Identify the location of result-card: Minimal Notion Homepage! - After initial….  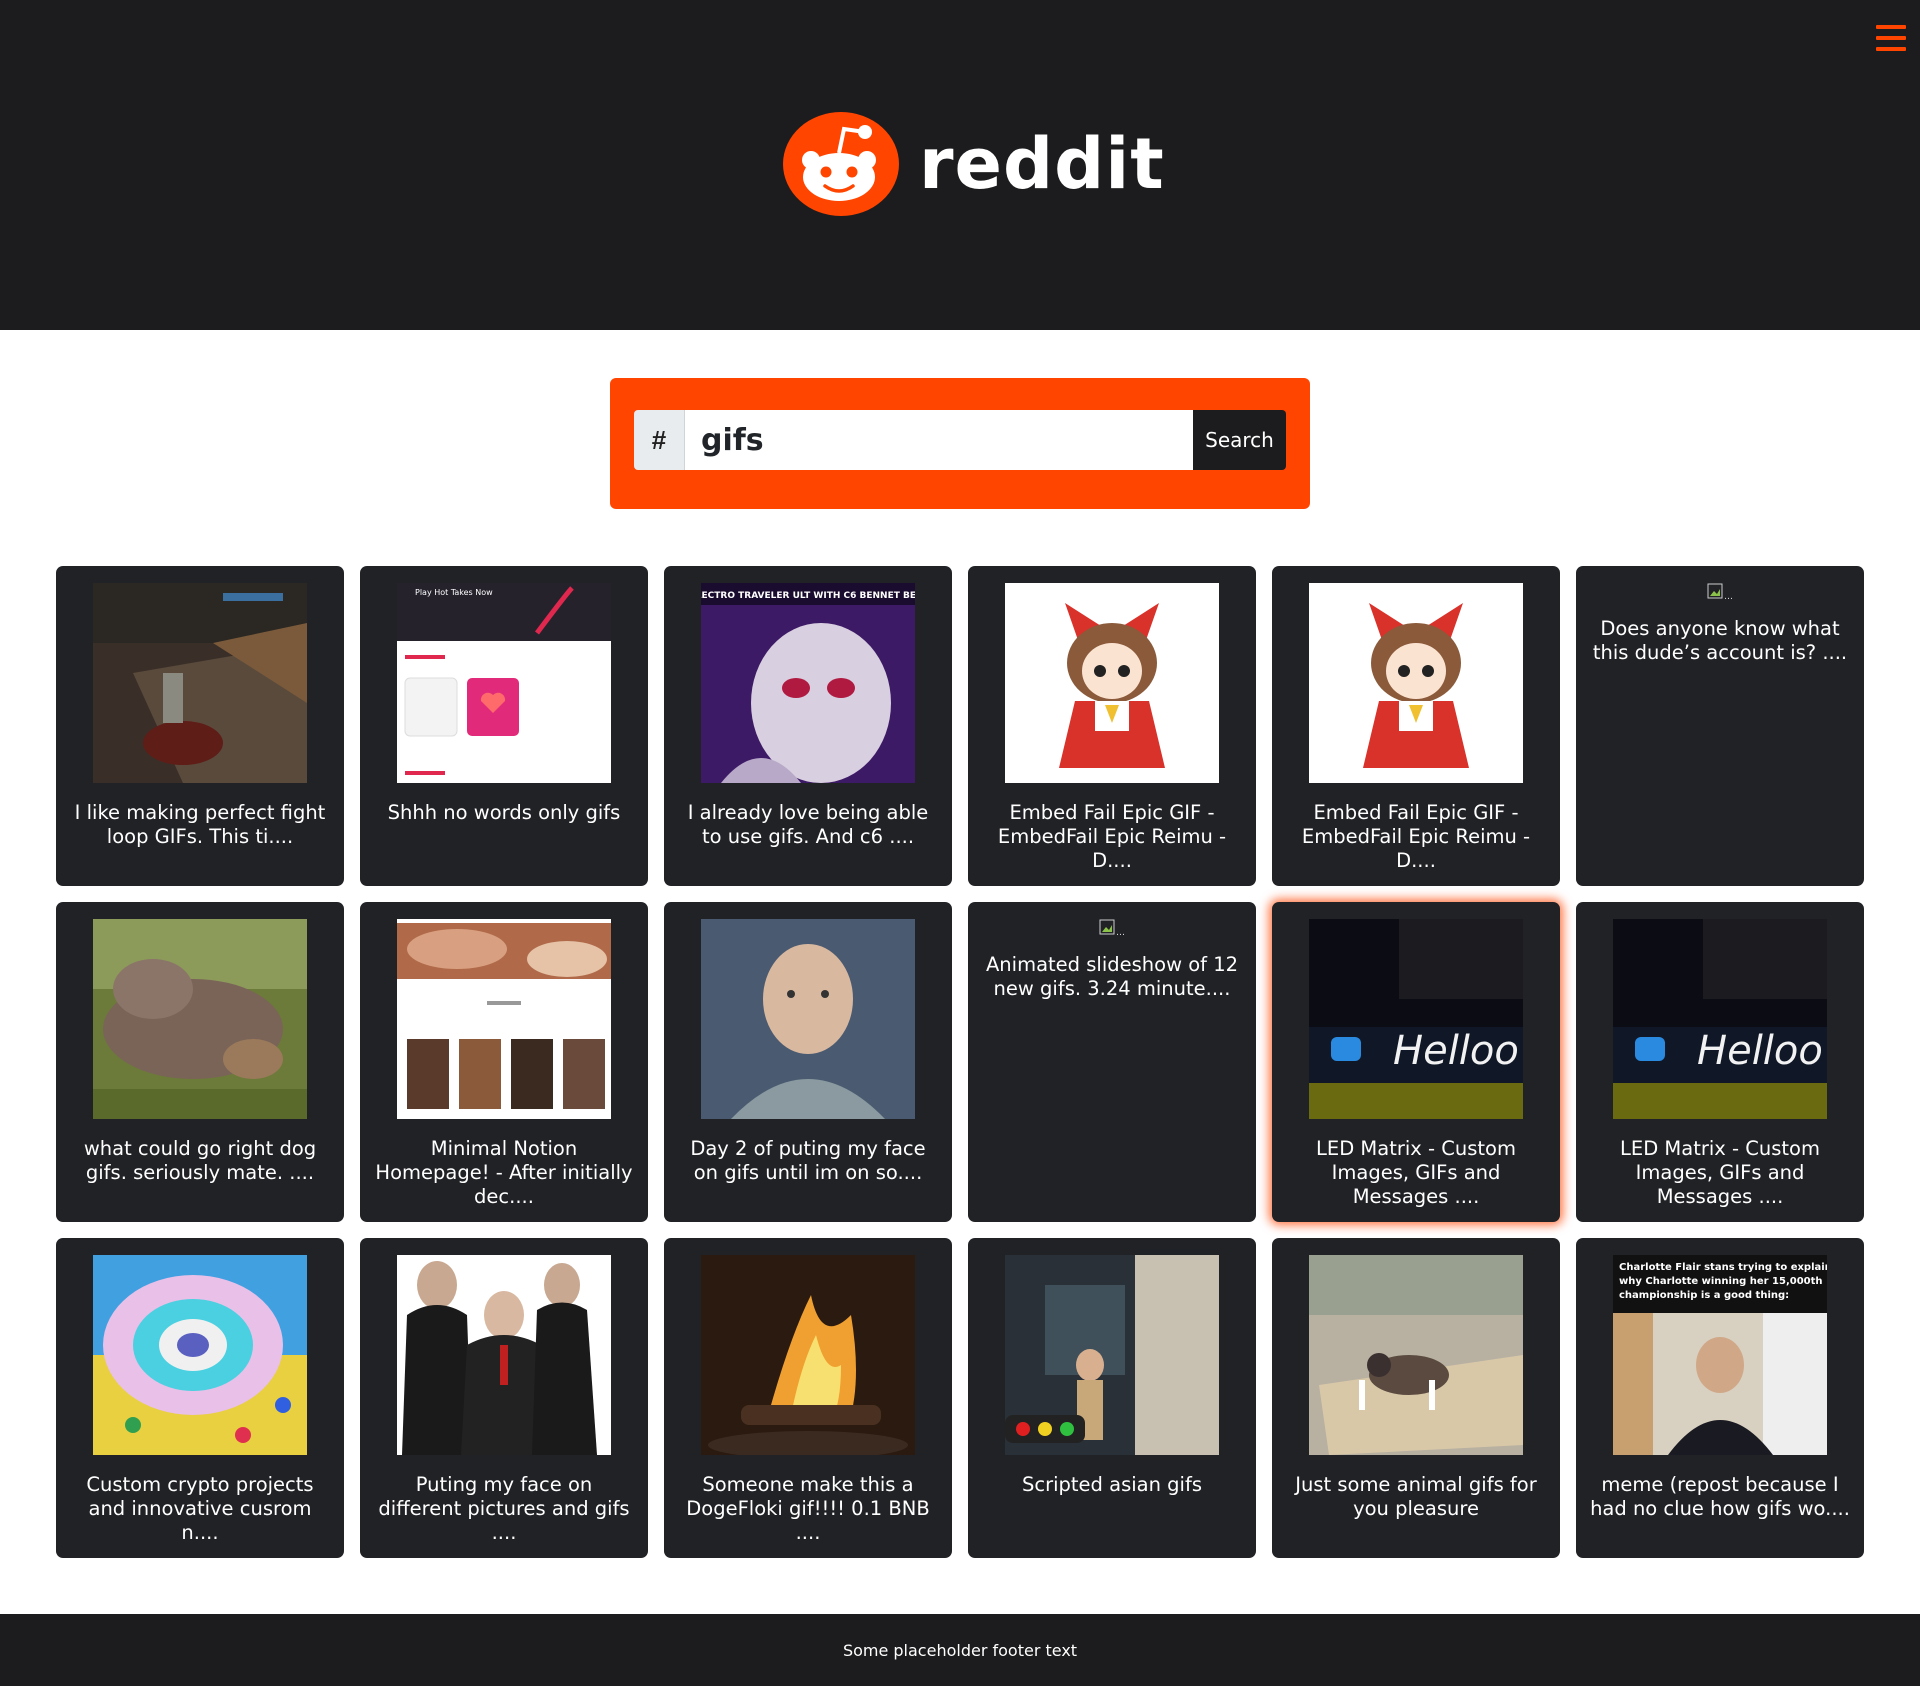
(504, 1062).